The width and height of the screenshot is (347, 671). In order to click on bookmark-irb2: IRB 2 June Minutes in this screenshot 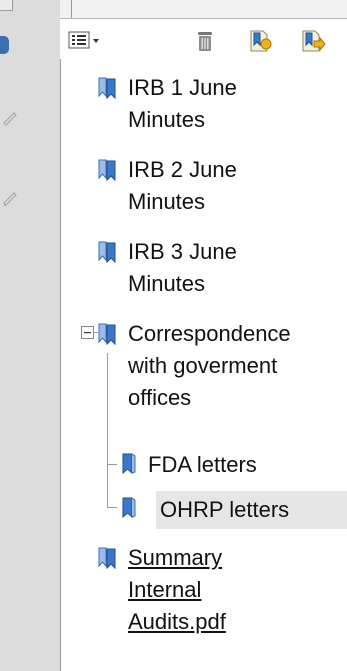, I will do `click(203, 188)`.